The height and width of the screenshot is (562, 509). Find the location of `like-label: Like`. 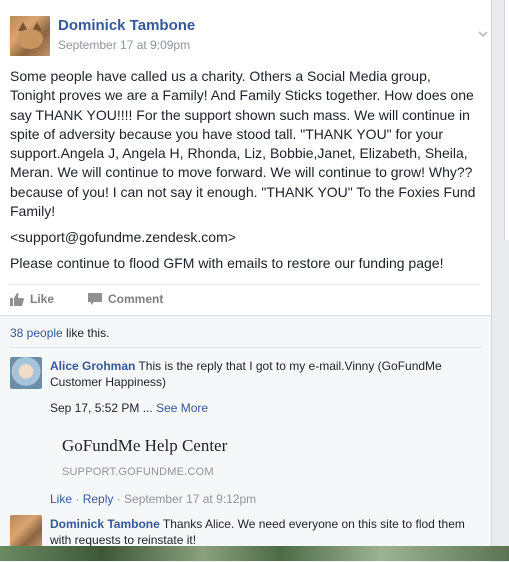

like-label: Like is located at coordinates (42, 299).